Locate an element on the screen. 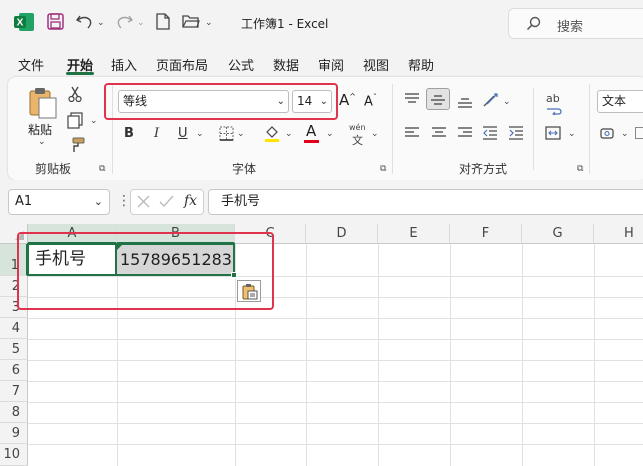  paste-button: 粘贴 is located at coordinates (40, 129).